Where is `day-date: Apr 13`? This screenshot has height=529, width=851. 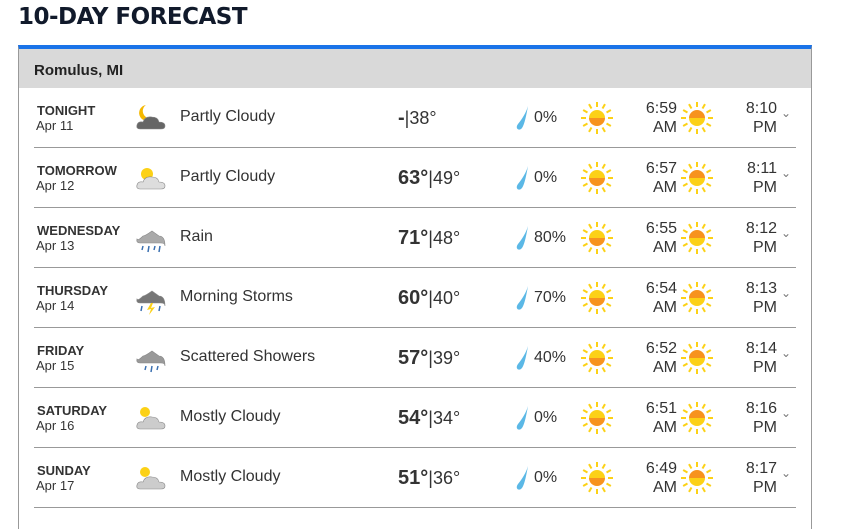
day-date: Apr 13 is located at coordinates (55, 245).